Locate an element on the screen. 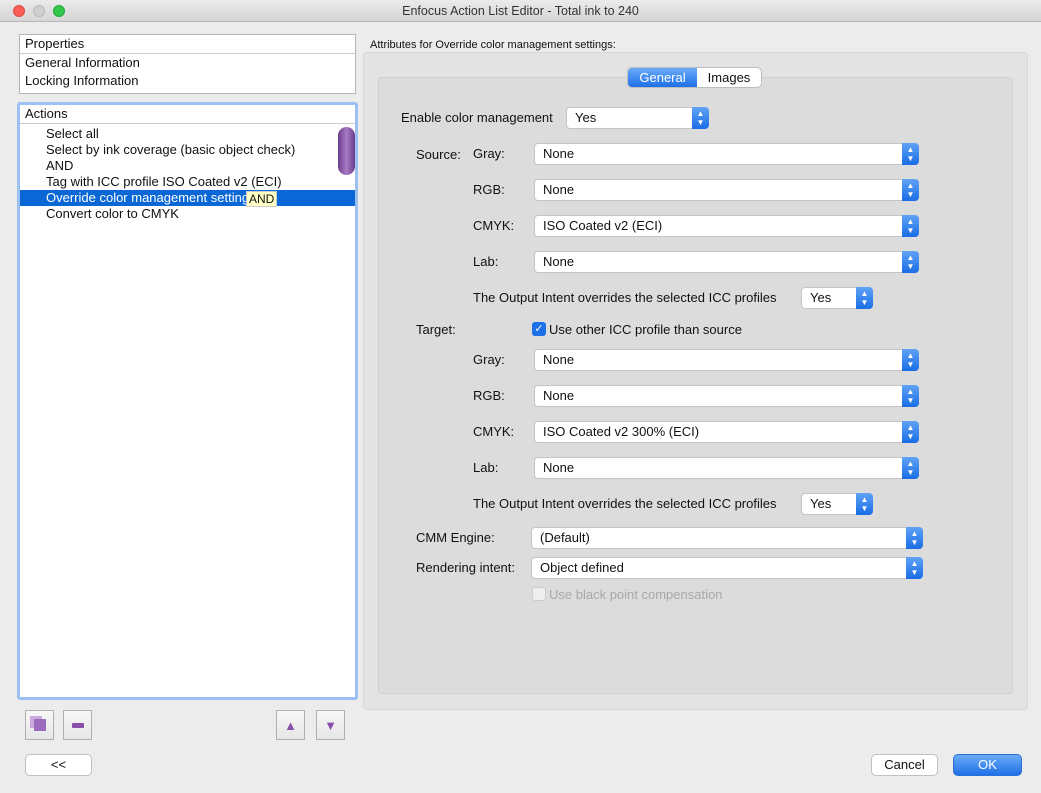 The width and height of the screenshot is (1041, 793). source-label: Source: is located at coordinates (438, 154).